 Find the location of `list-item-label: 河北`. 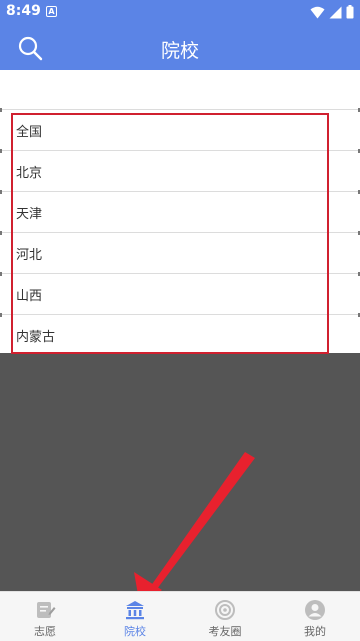

list-item-label: 河北 is located at coordinates (29, 255).